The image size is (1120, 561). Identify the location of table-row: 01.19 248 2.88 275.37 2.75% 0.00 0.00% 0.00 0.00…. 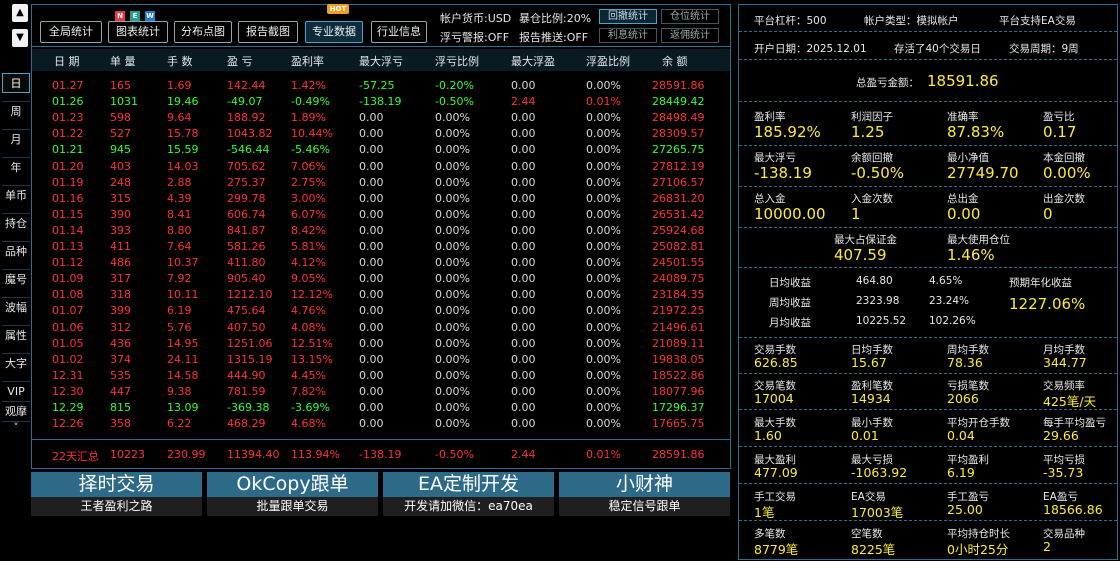
(381, 183).